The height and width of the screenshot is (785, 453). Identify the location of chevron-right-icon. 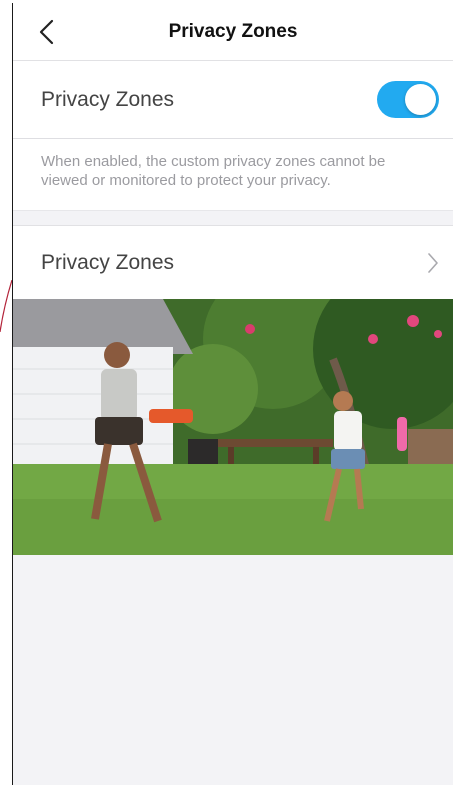
(434, 263).